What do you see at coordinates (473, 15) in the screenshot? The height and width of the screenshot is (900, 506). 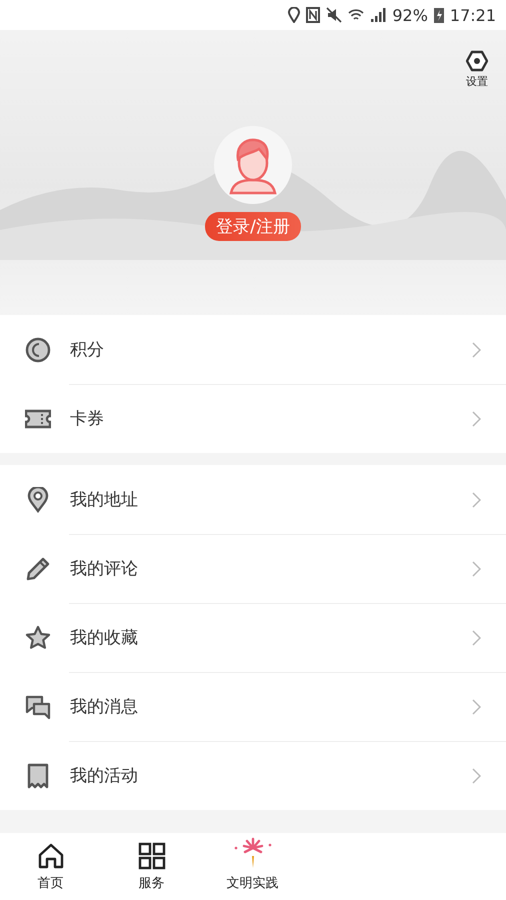 I see `status-time: 17:21` at bounding box center [473, 15].